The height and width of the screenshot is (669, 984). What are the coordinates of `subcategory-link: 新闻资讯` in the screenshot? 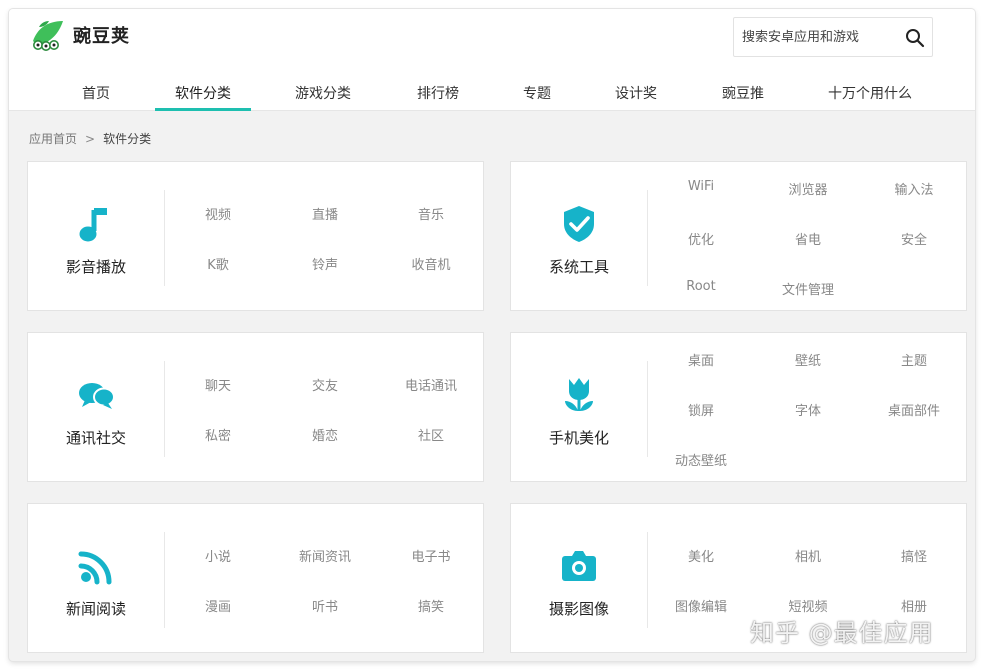 It's located at (325, 555).